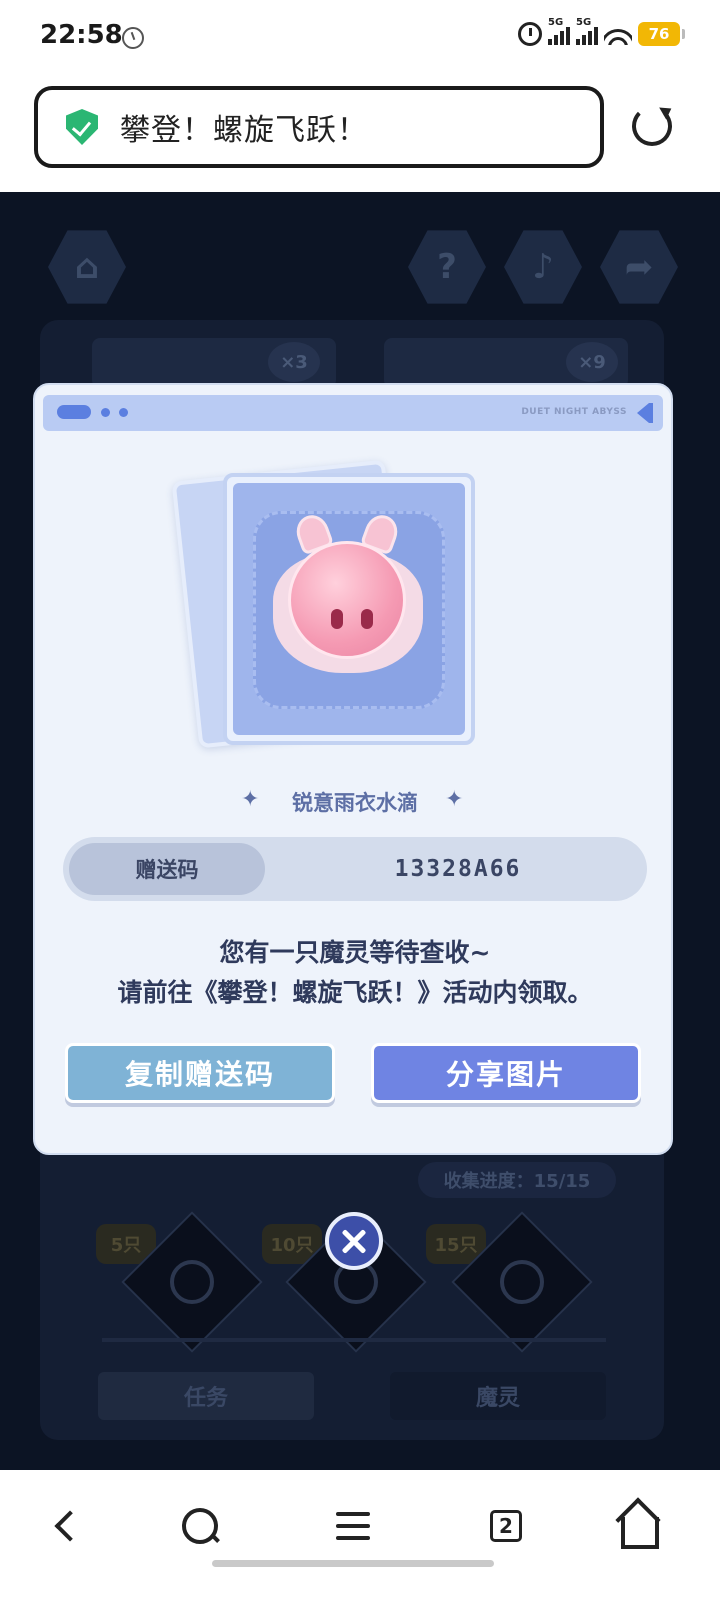  What do you see at coordinates (506, 1073) in the screenshot?
I see `share-image-button: 分享图片` at bounding box center [506, 1073].